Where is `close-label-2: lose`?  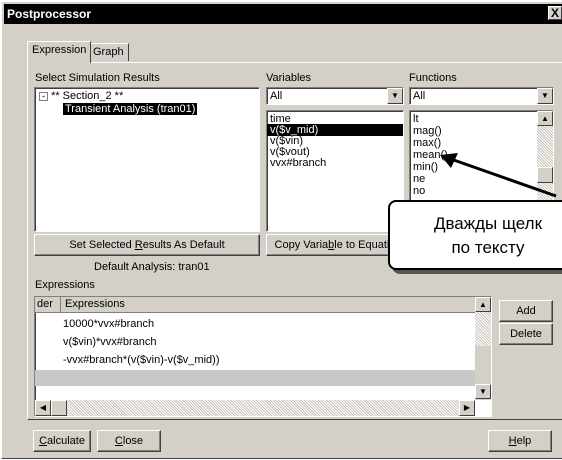
close-label-2: lose is located at coordinates (133, 441).